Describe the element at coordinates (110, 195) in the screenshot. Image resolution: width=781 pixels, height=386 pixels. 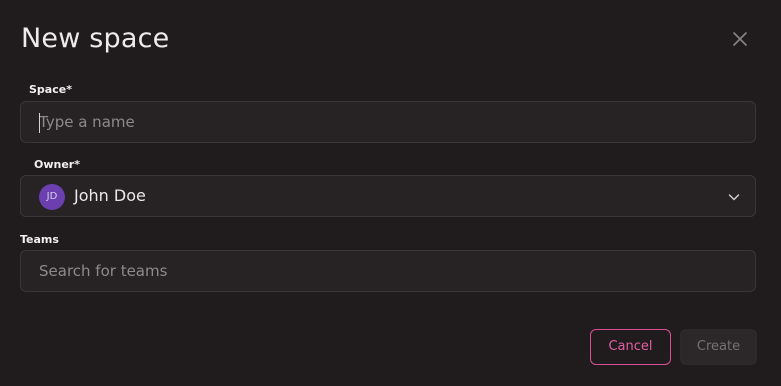
I see `owner-name: John Doe` at that location.